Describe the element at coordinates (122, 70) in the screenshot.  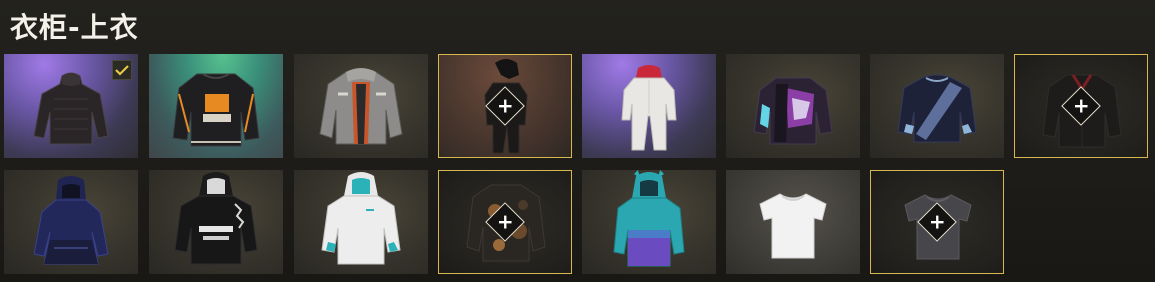
I see `equipped-check-icon` at that location.